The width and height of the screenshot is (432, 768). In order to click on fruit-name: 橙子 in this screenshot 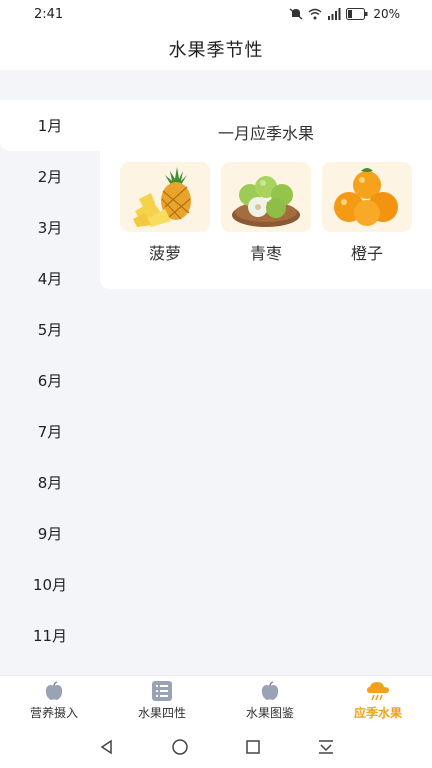, I will do `click(366, 253)`.